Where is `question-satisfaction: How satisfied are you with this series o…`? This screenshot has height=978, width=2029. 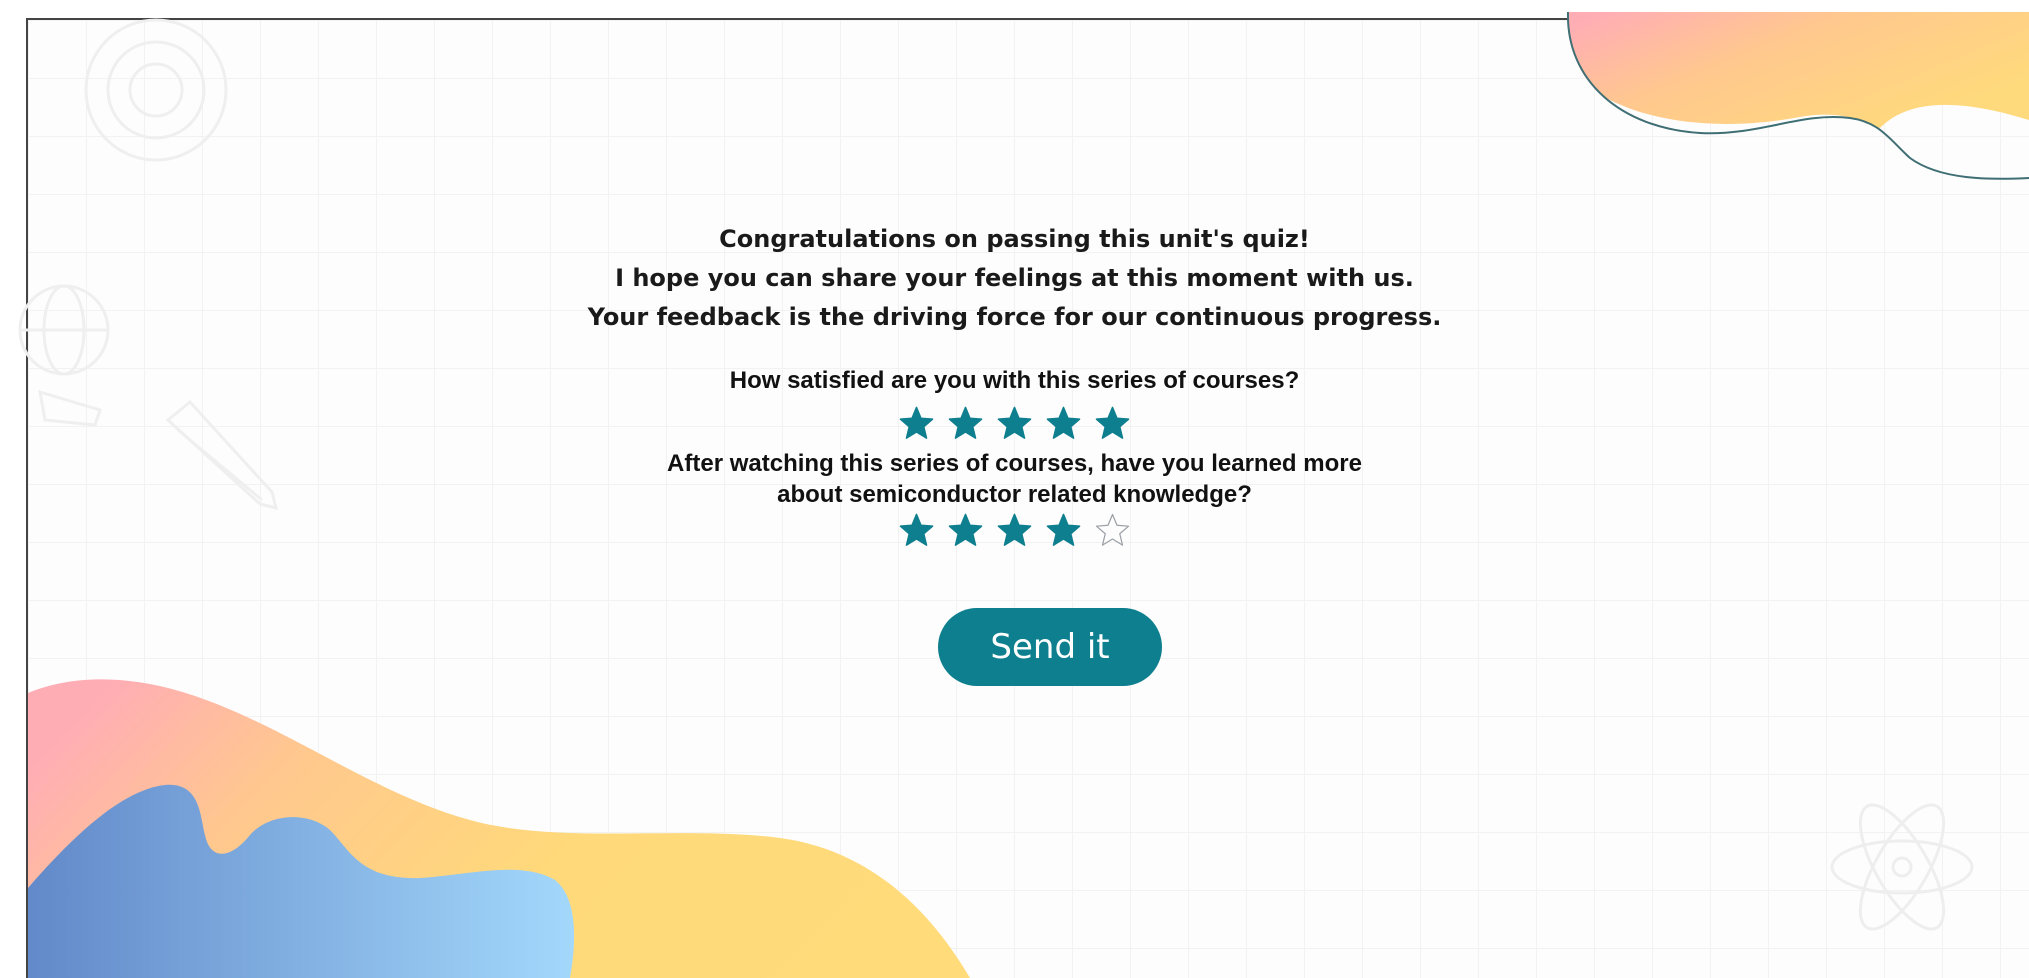 question-satisfaction: How satisfied are you with this series o… is located at coordinates (1014, 380).